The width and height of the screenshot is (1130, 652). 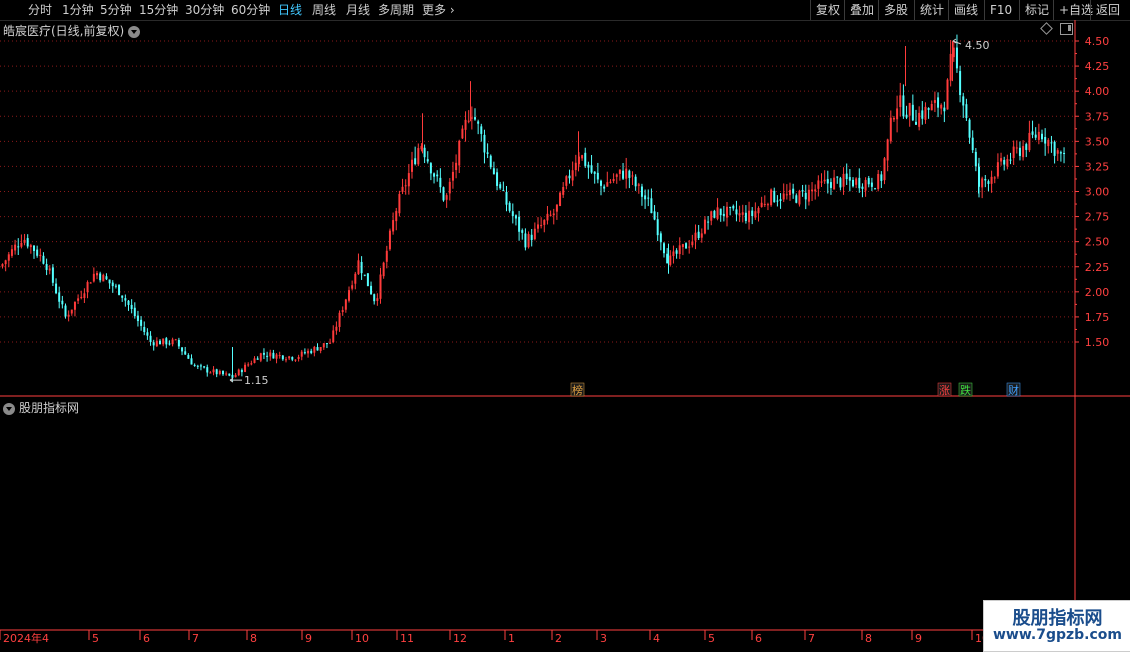 I want to click on x-tick-label: 2024年4, so click(x=26, y=638).